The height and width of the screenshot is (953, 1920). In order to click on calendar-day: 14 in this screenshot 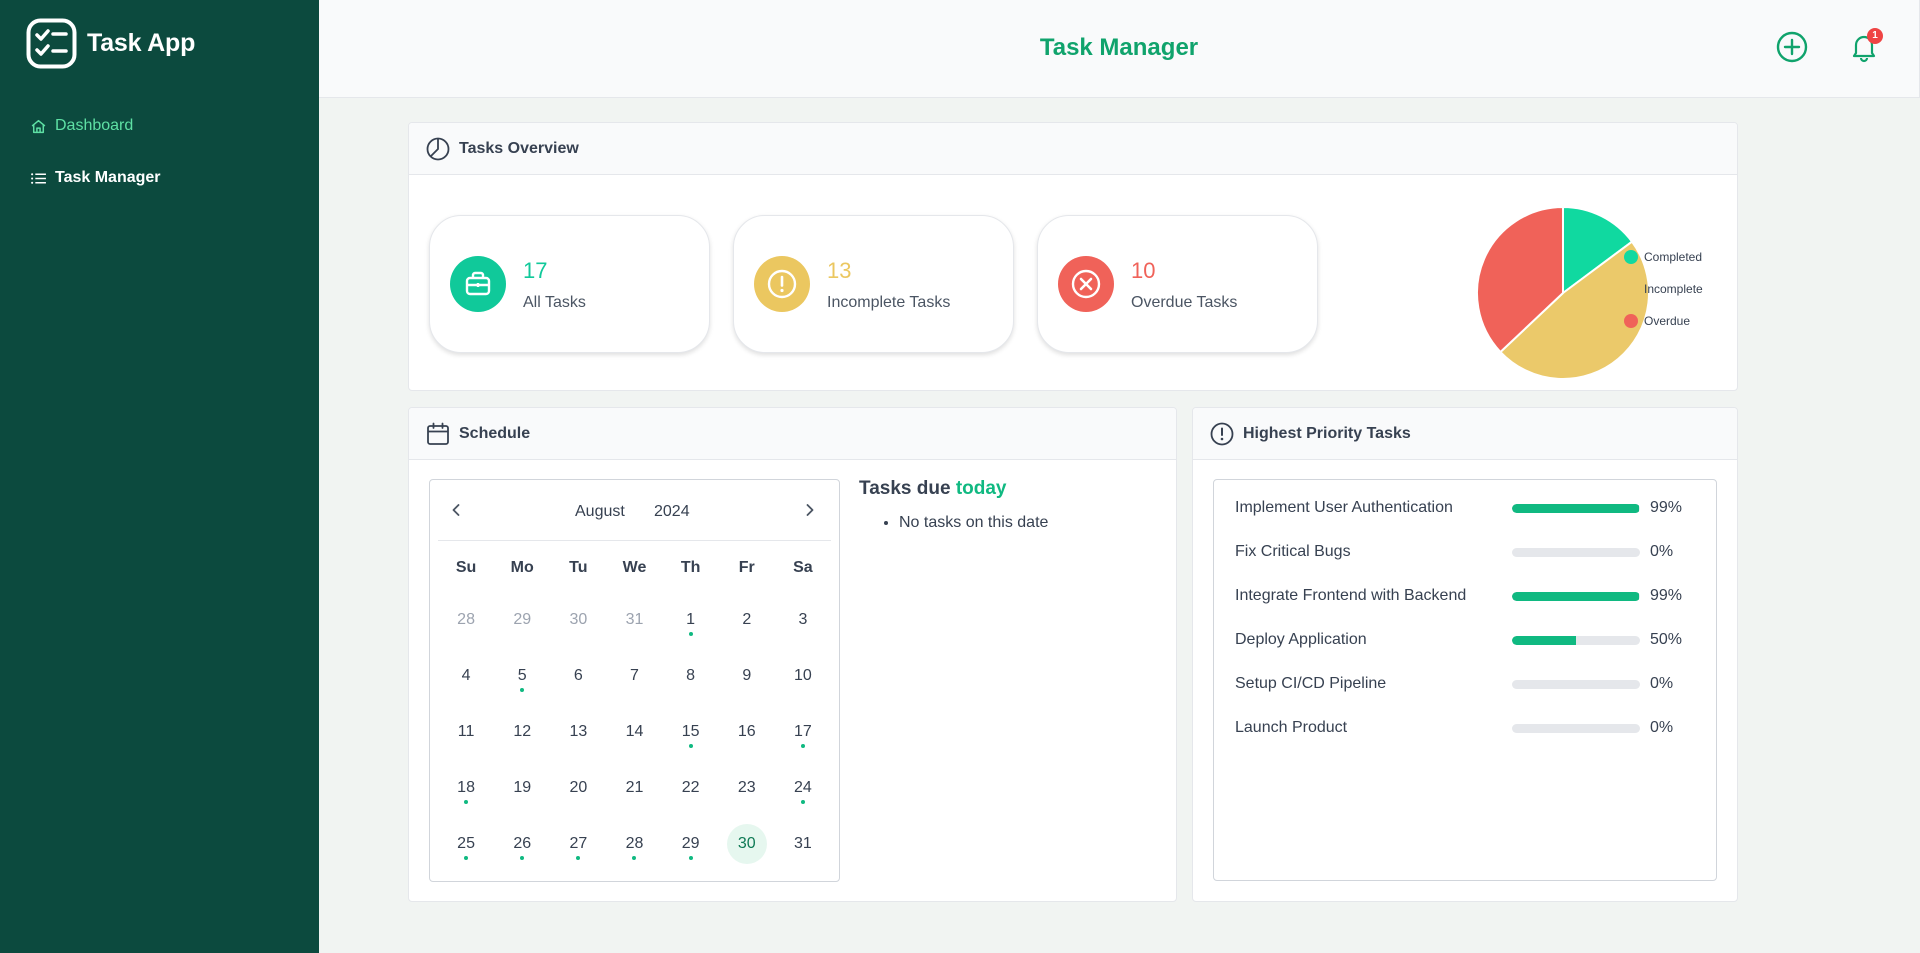, I will do `click(634, 732)`.